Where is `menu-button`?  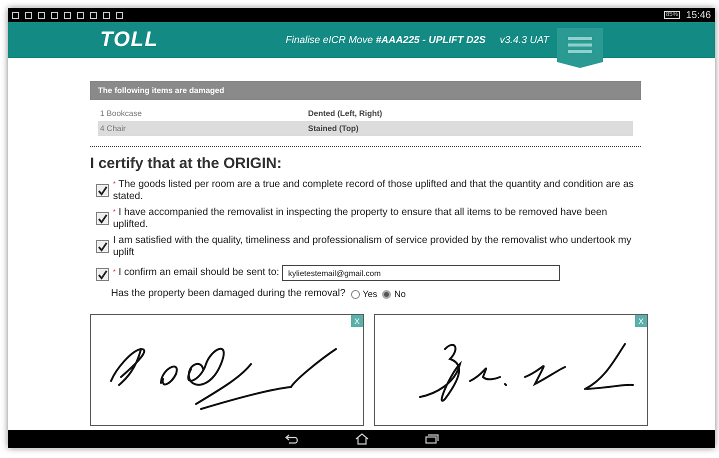 menu-button is located at coordinates (580, 48).